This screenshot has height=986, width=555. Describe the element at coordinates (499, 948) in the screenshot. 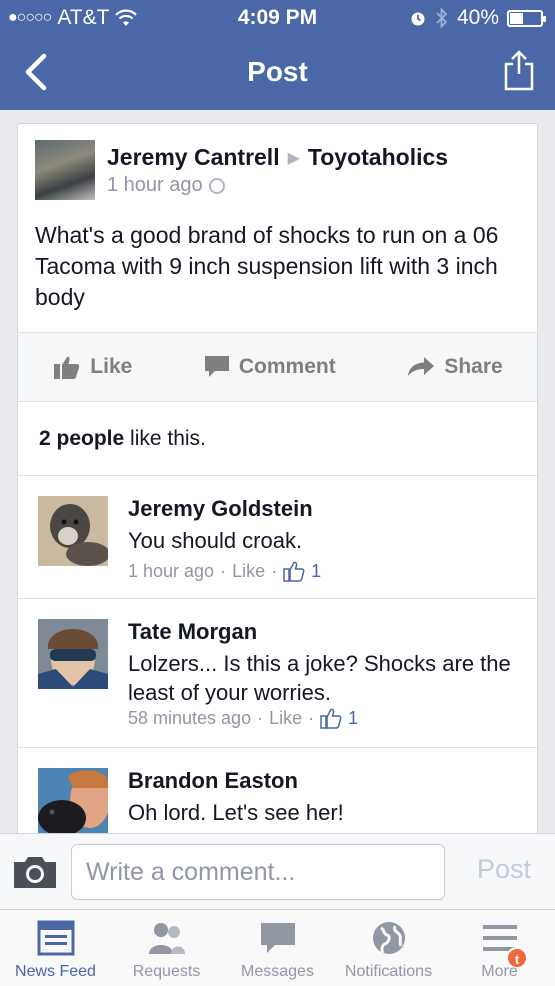

I see `tab-more: t More` at that location.